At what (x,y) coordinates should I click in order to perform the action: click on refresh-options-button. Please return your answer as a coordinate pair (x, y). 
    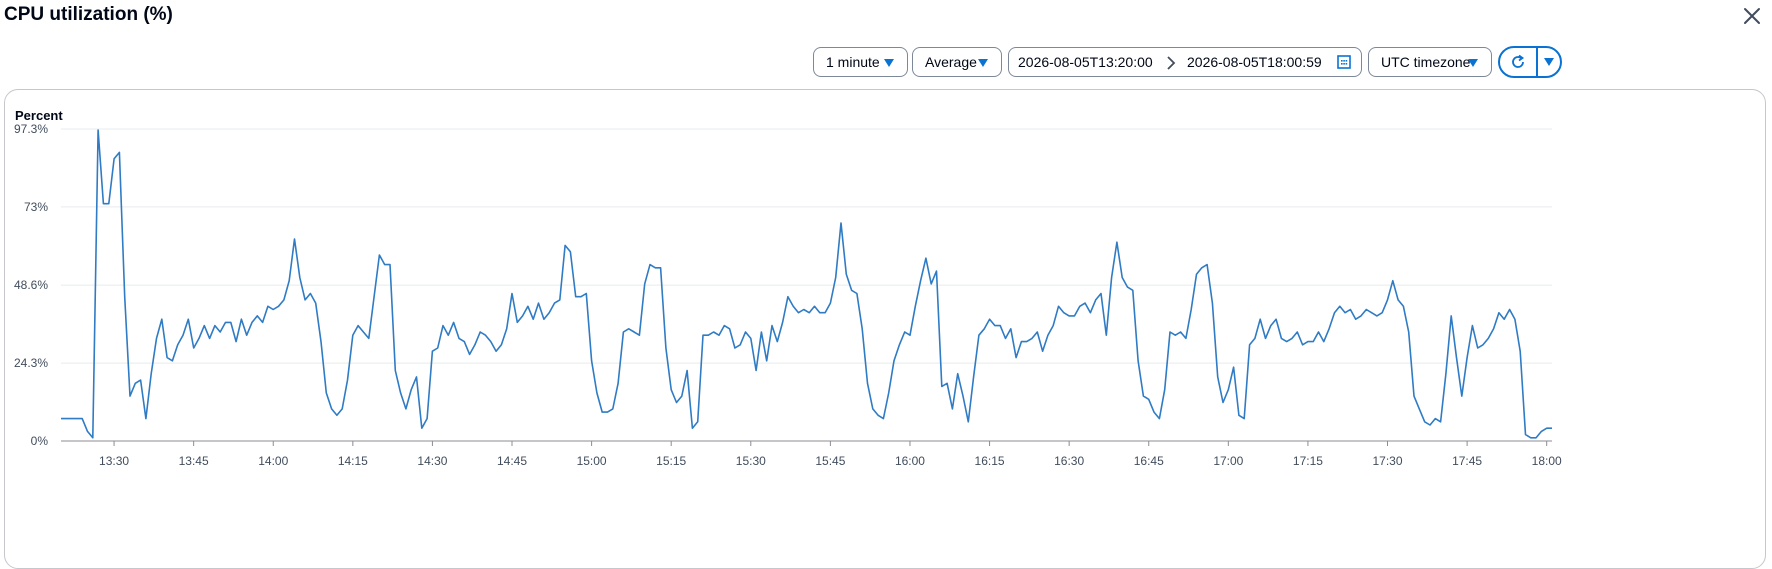
    Looking at the image, I should click on (1549, 62).